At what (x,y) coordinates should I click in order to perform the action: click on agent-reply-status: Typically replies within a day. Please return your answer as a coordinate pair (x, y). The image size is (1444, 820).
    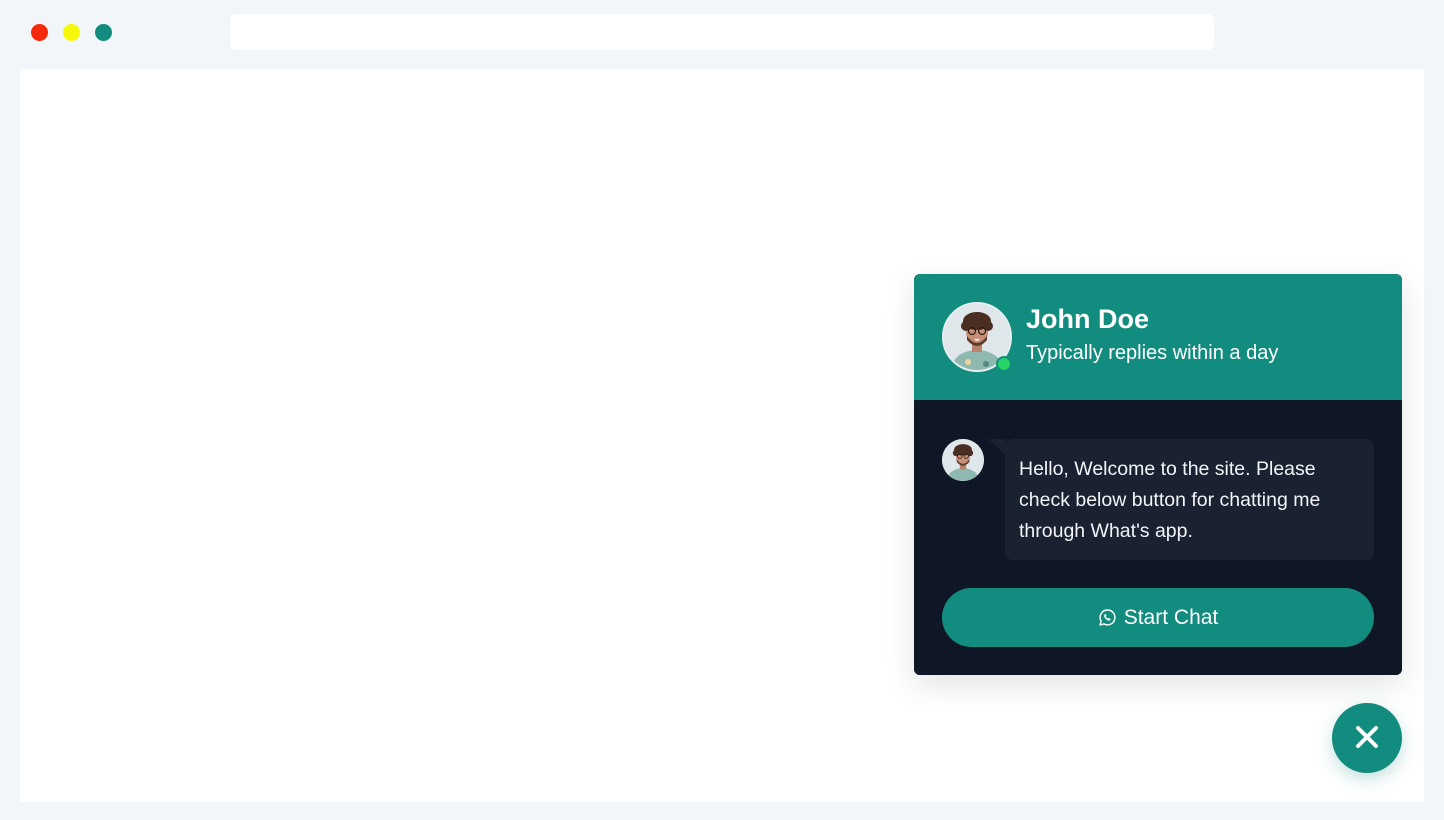
    Looking at the image, I should click on (1152, 353).